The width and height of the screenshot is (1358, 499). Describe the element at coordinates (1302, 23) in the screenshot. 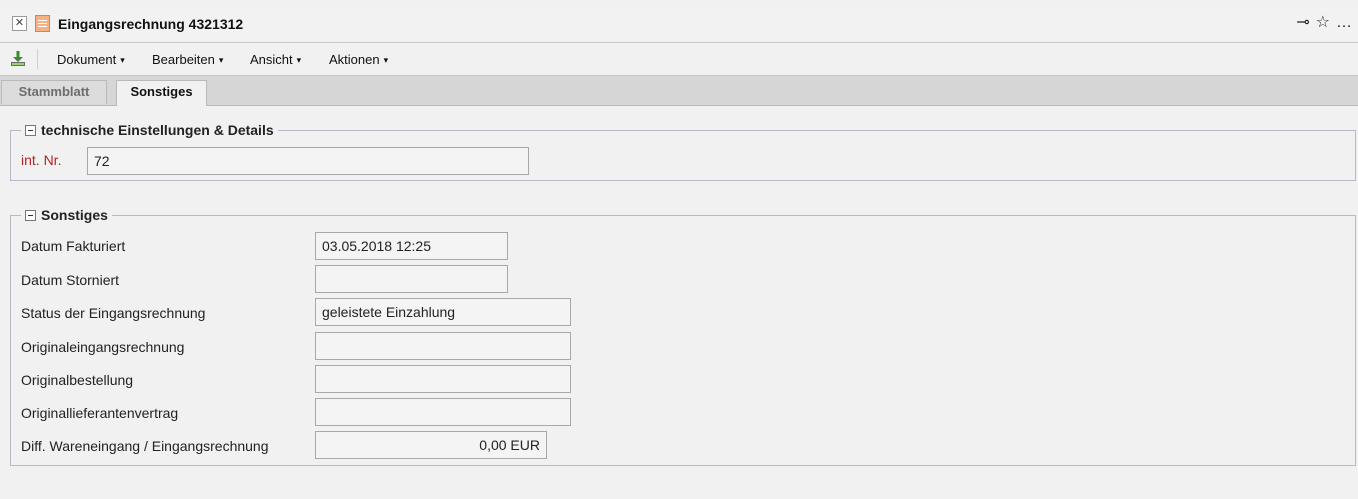

I see `key-icon: ⊸` at that location.